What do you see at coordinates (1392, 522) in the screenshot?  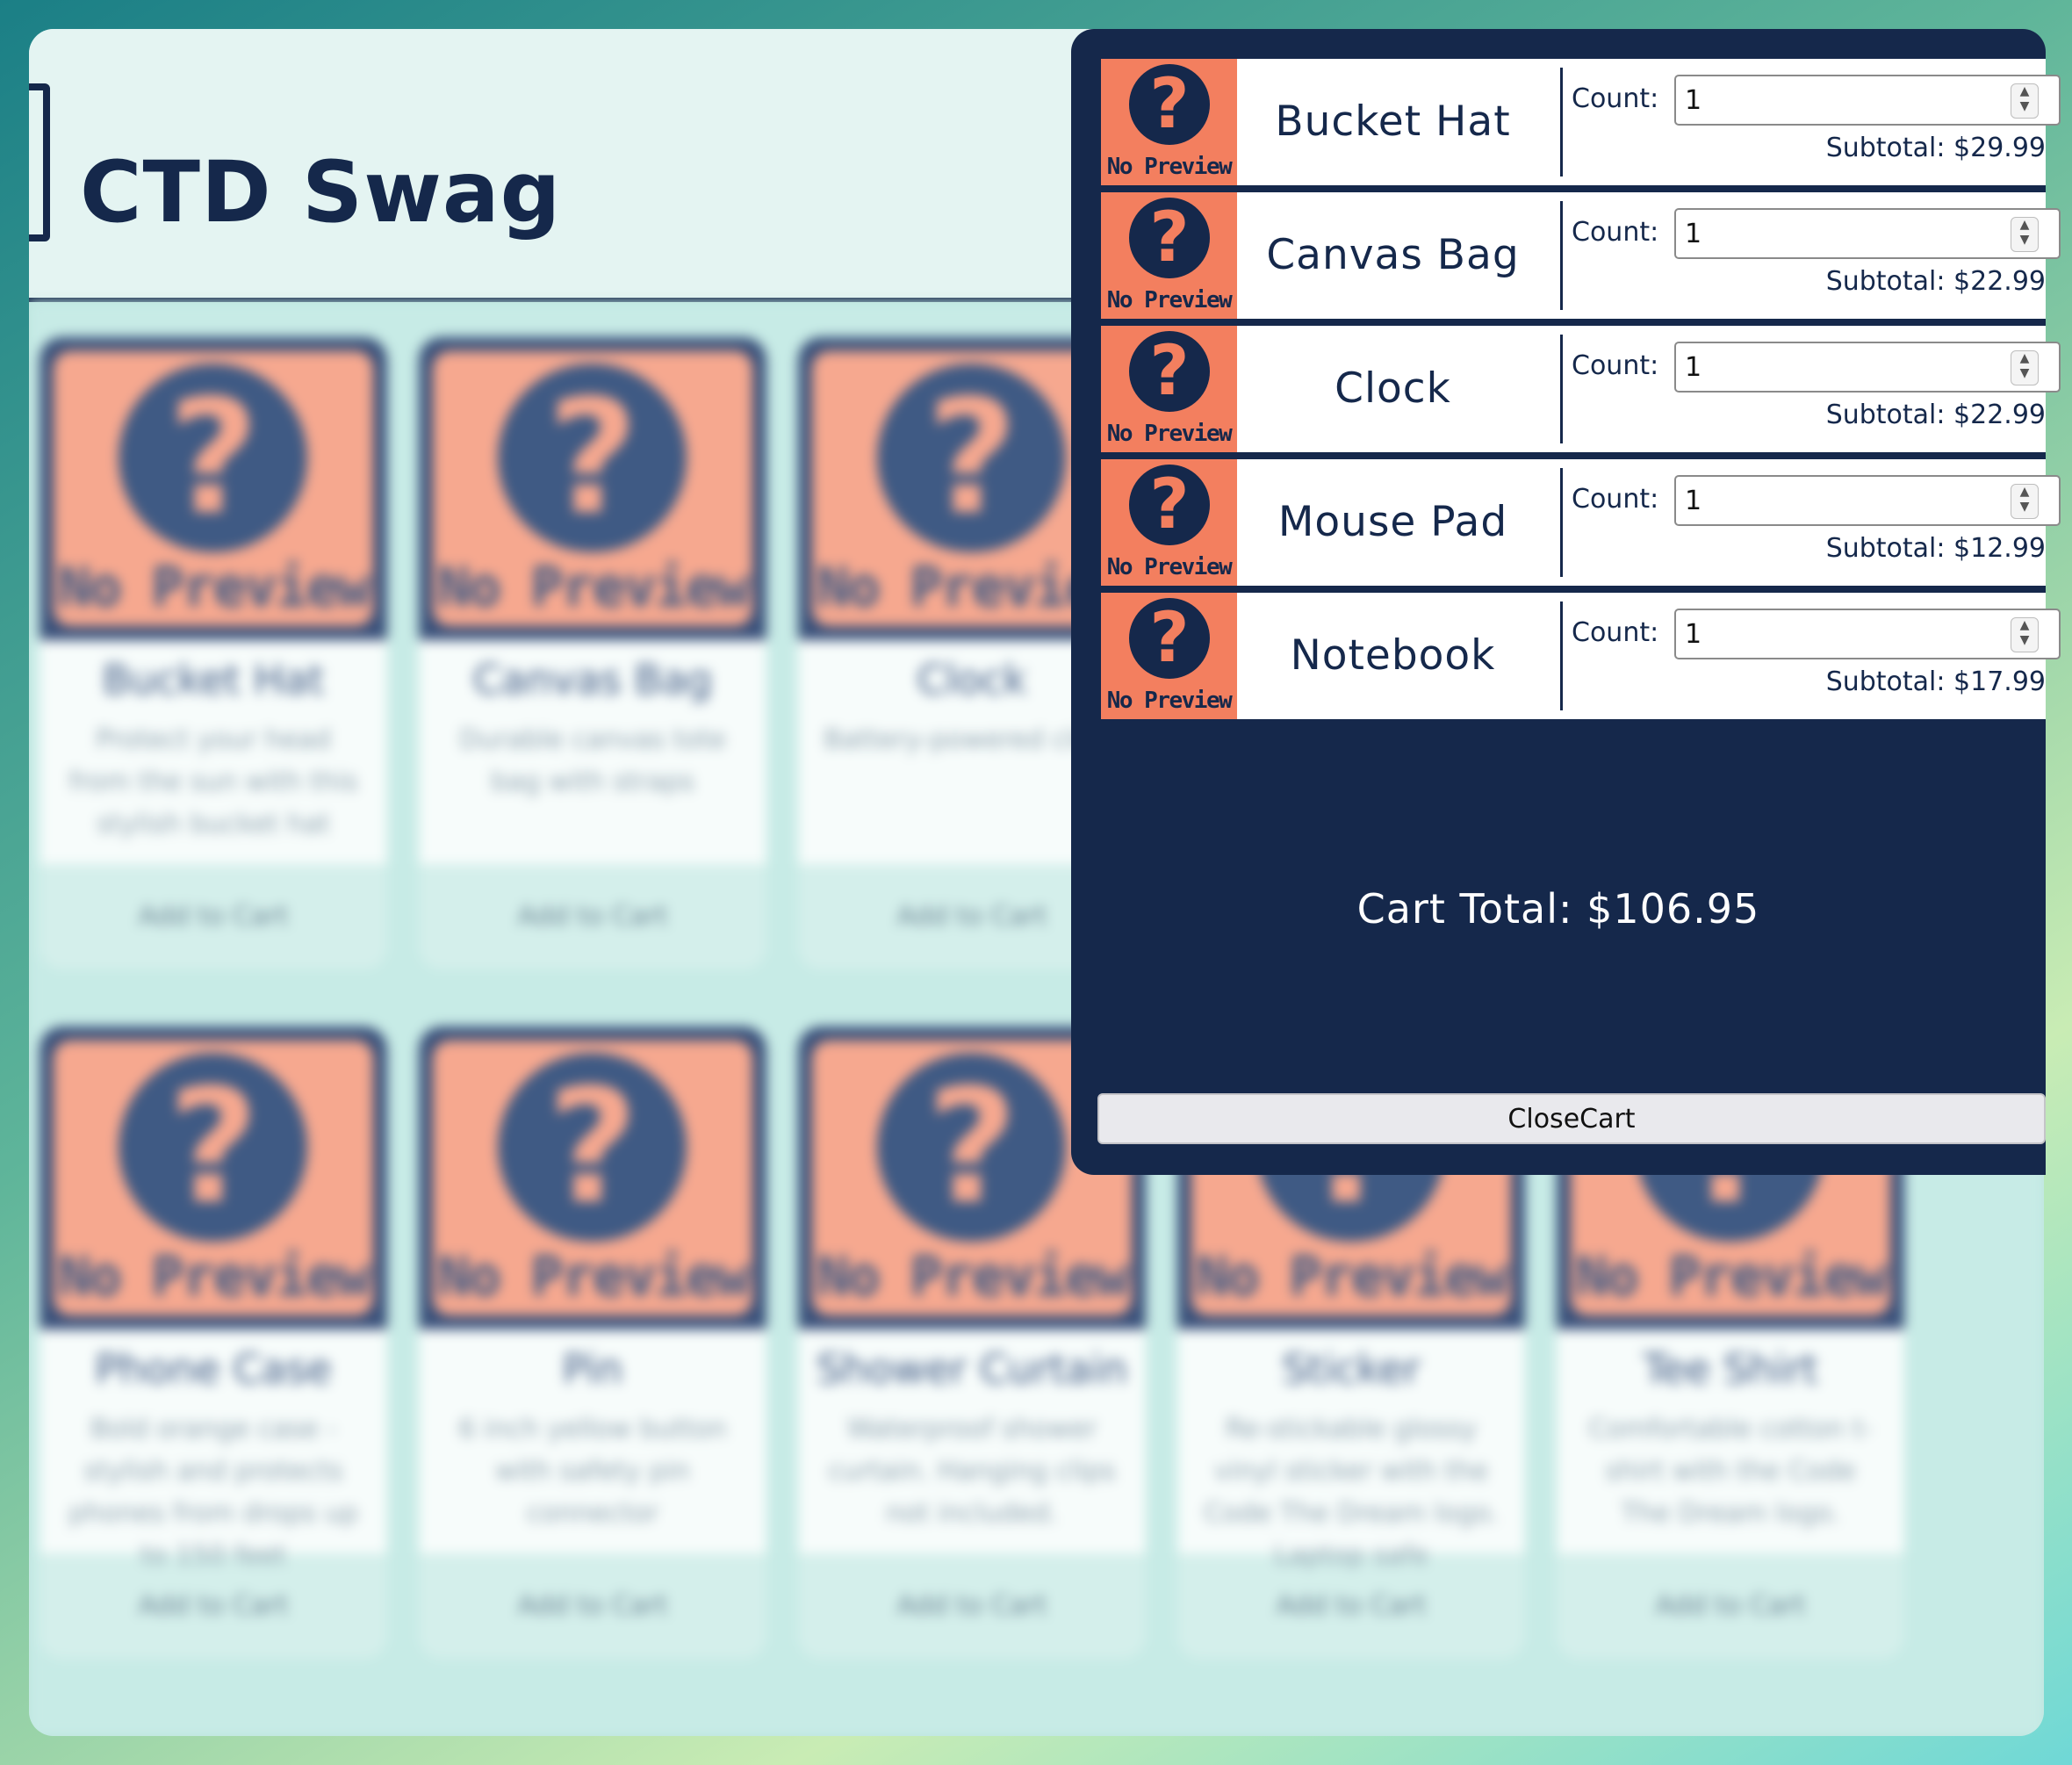 I see `cart-item-name: Mouse Pad` at bounding box center [1392, 522].